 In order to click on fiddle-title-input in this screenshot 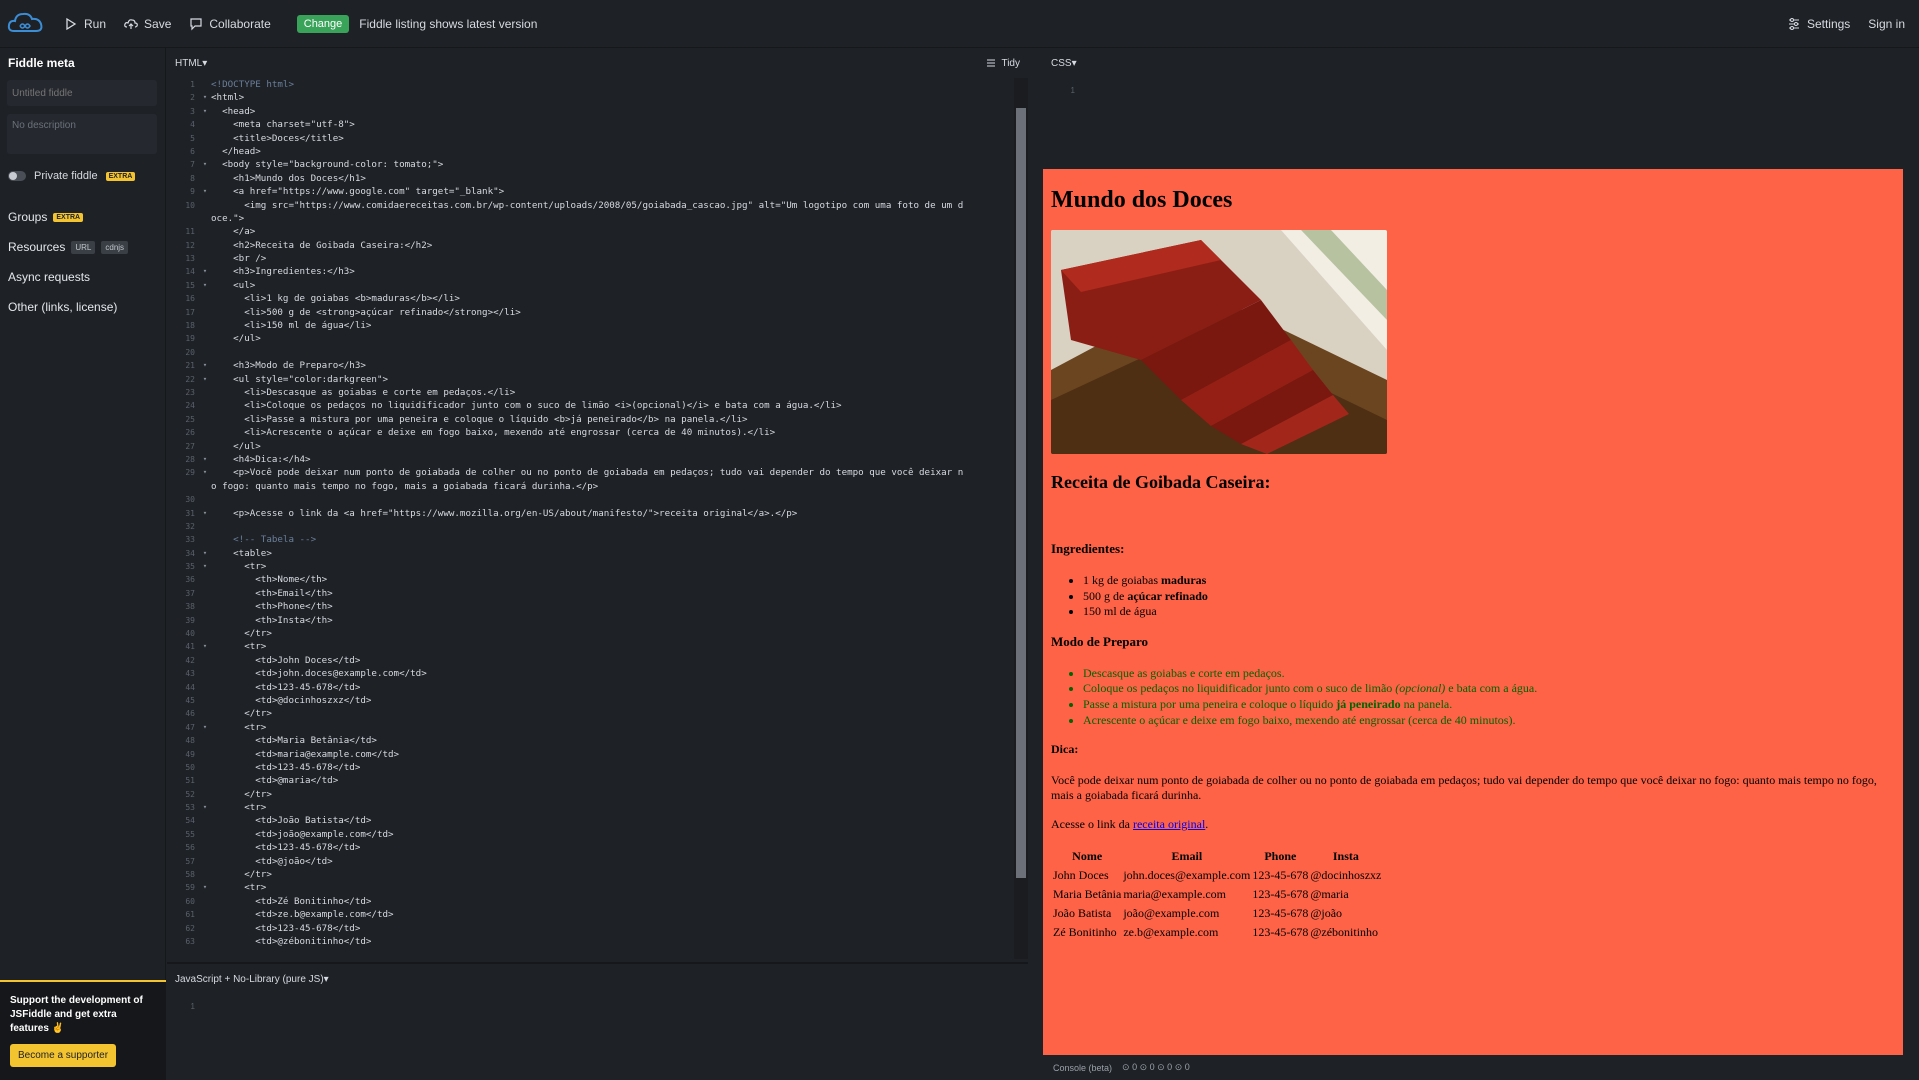, I will do `click(82, 93)`.